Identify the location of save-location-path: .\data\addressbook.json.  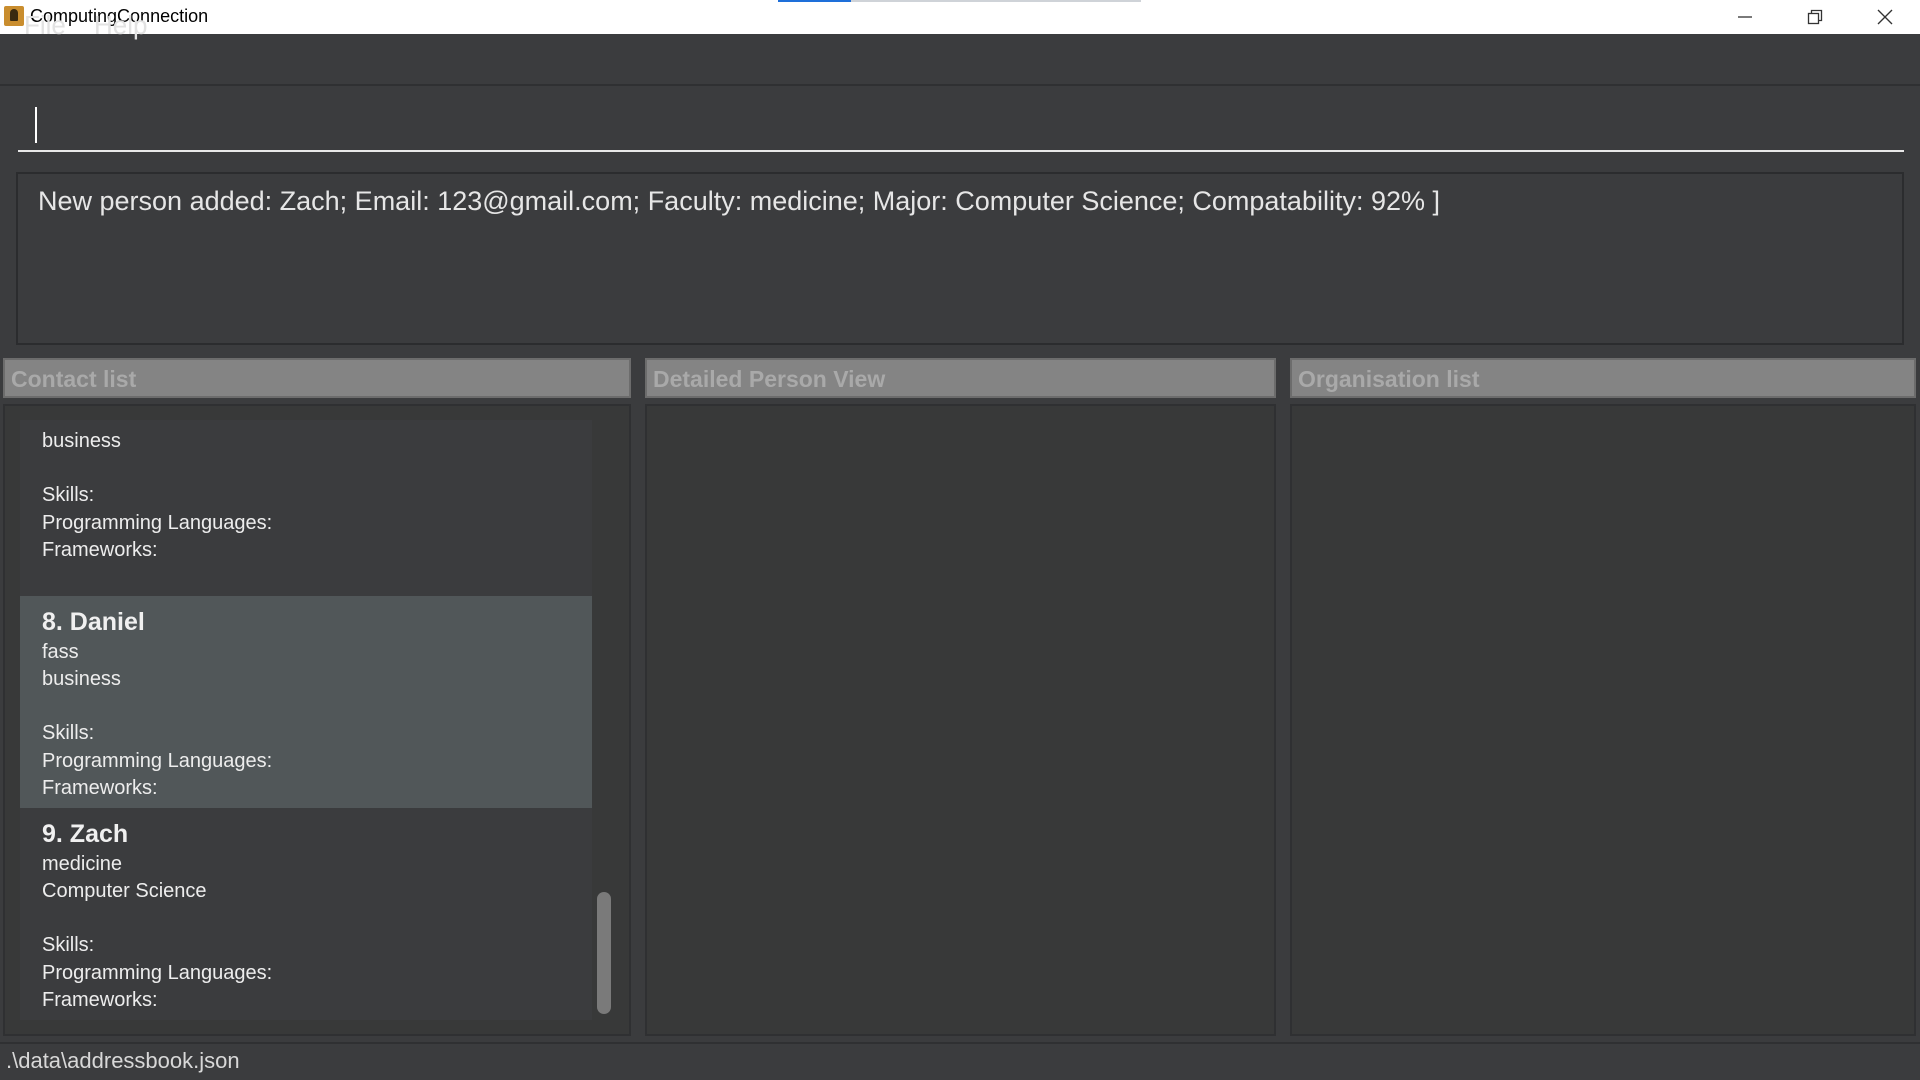
(123, 1060).